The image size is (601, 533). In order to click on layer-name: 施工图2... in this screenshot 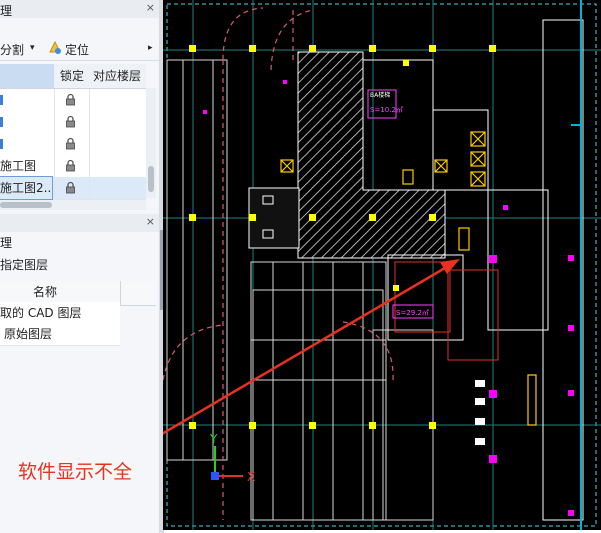, I will do `click(26, 188)`.